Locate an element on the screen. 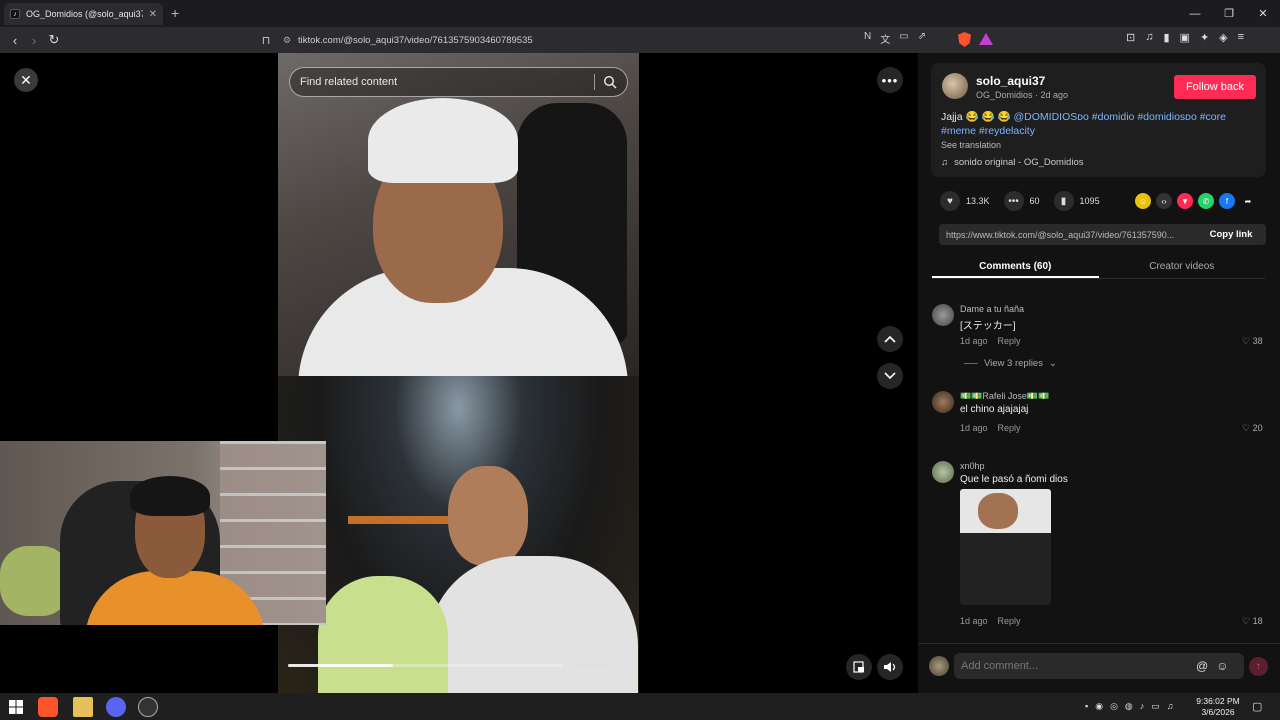  comment-like: ♡ 18 is located at coordinates (1252, 621).